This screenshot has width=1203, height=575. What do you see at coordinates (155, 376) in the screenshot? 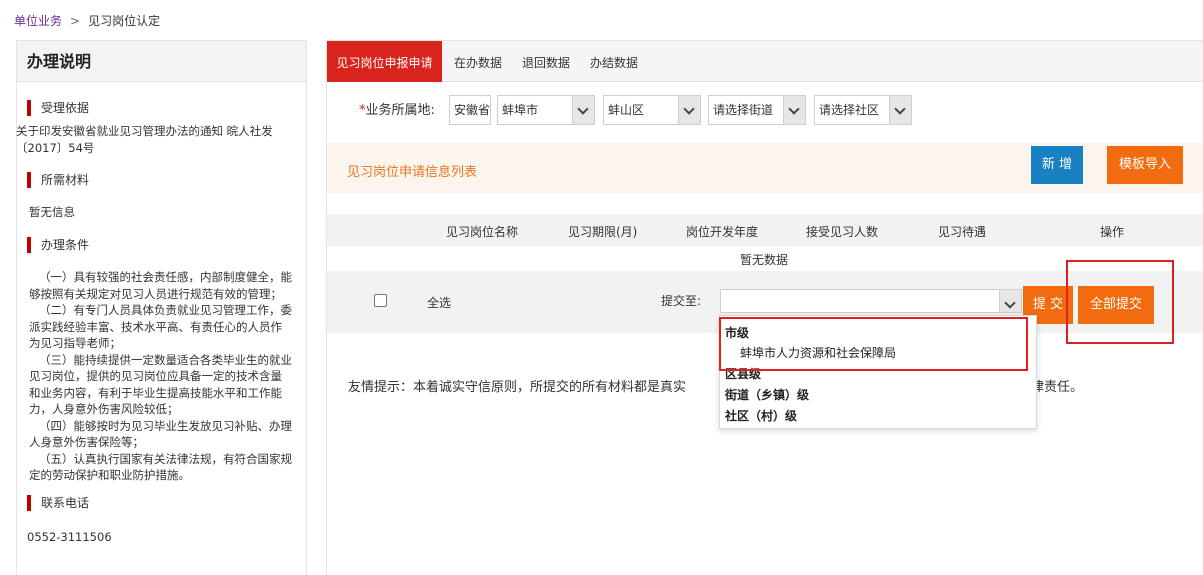
I see `condition-line: 见习岗位，提供的见习岗位应具备一定的技术含量` at bounding box center [155, 376].